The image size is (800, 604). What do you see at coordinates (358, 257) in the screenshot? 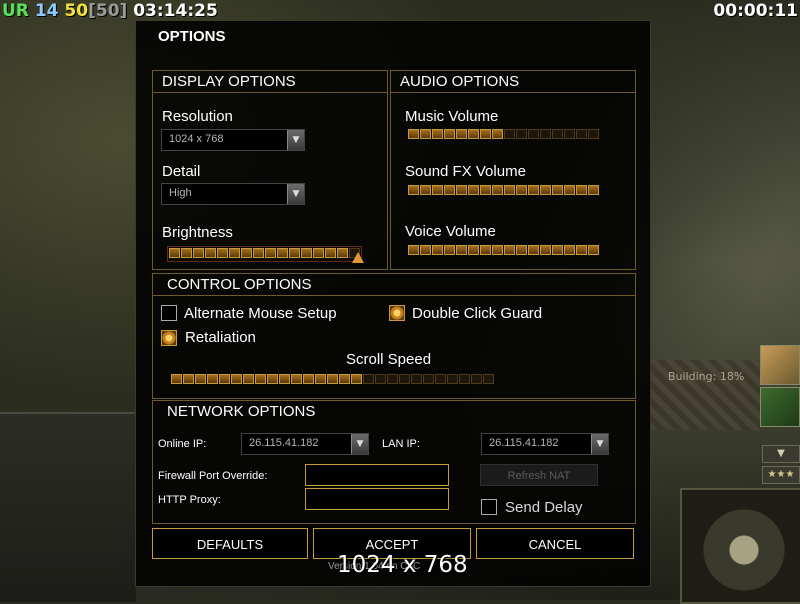
I see `brightness-thumb-icon` at bounding box center [358, 257].